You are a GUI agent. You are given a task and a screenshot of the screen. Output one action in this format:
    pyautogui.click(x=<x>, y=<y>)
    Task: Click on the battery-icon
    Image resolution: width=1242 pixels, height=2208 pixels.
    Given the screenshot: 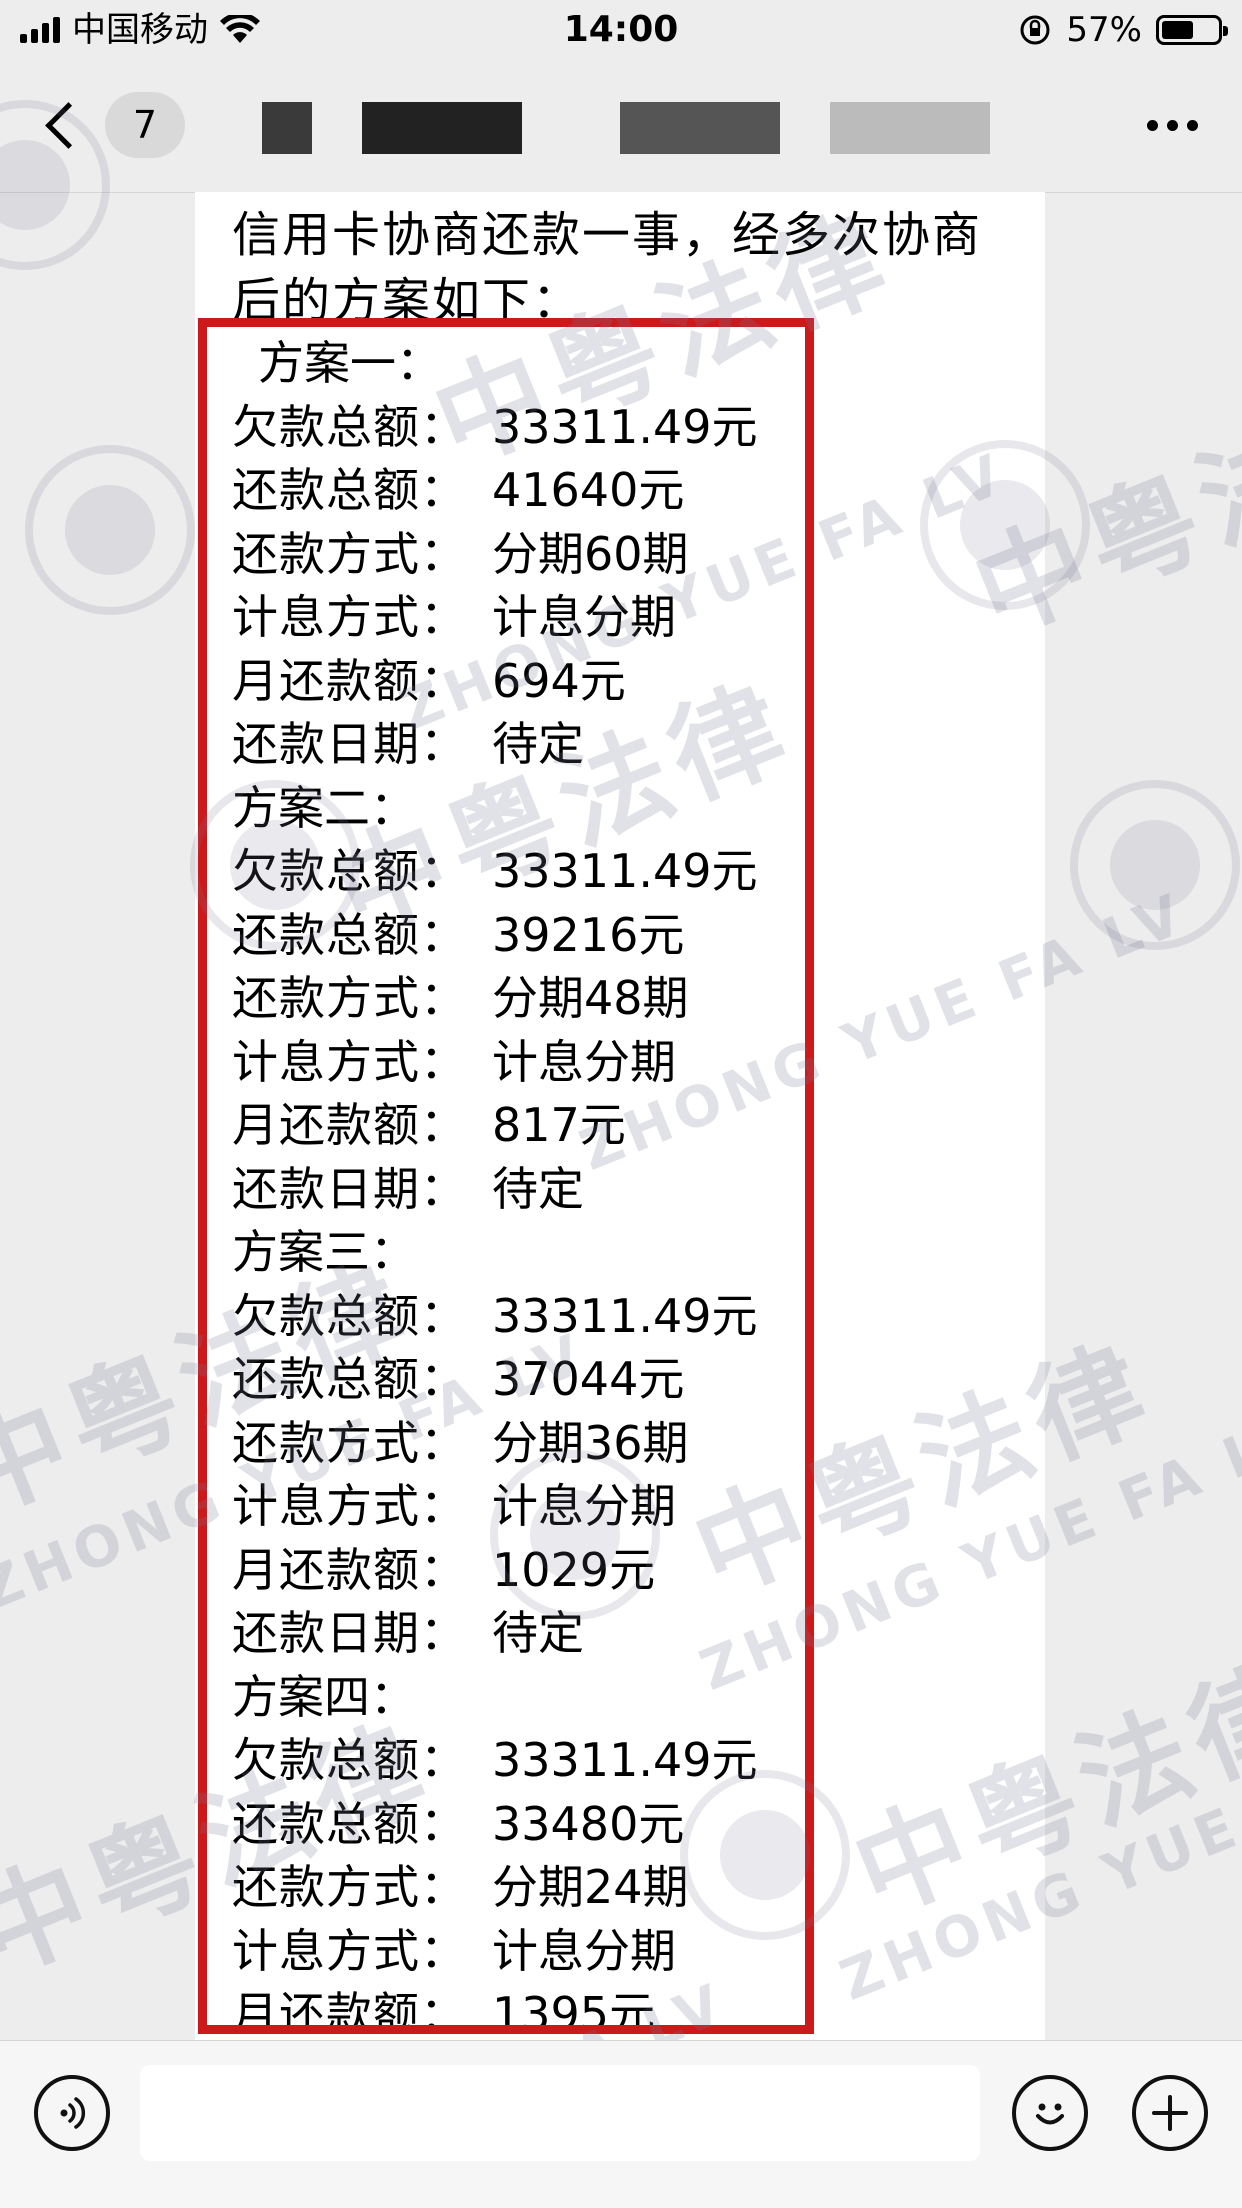 What is the action you would take?
    pyautogui.click(x=1192, y=30)
    